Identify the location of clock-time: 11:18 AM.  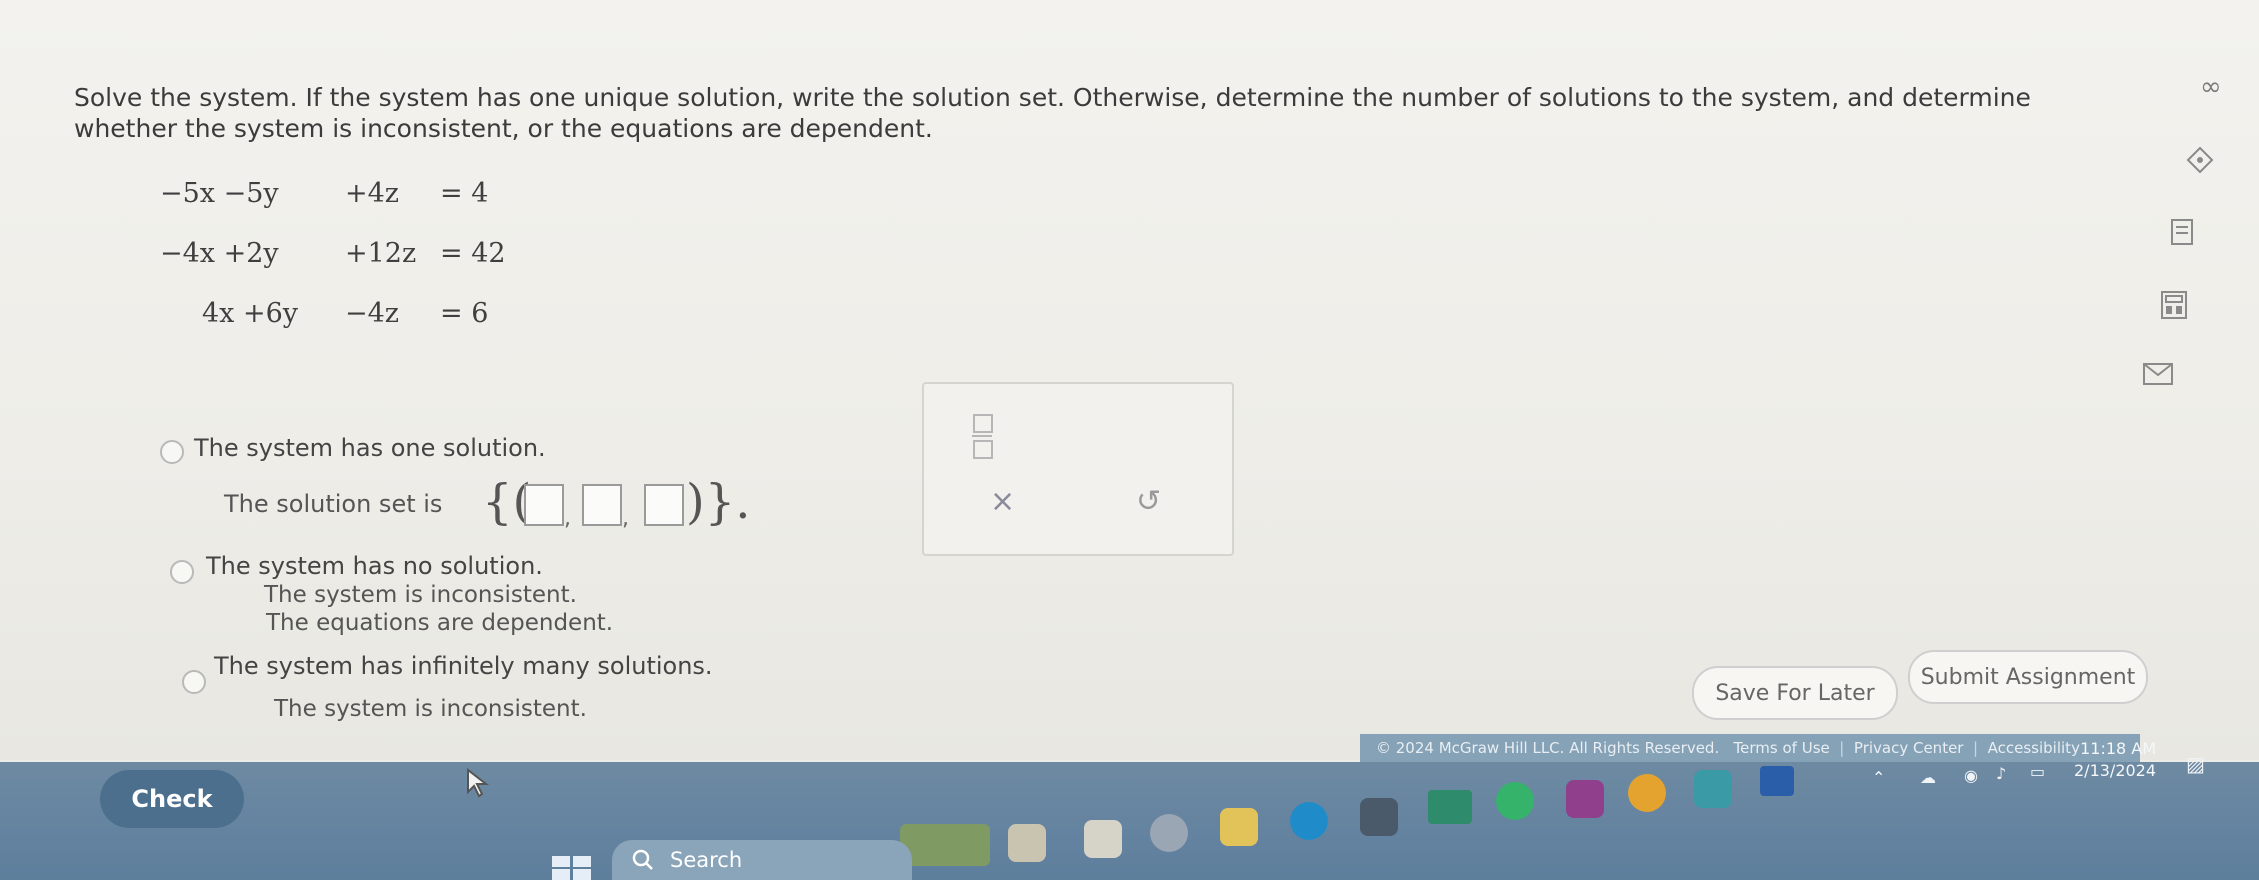
(2118, 748).